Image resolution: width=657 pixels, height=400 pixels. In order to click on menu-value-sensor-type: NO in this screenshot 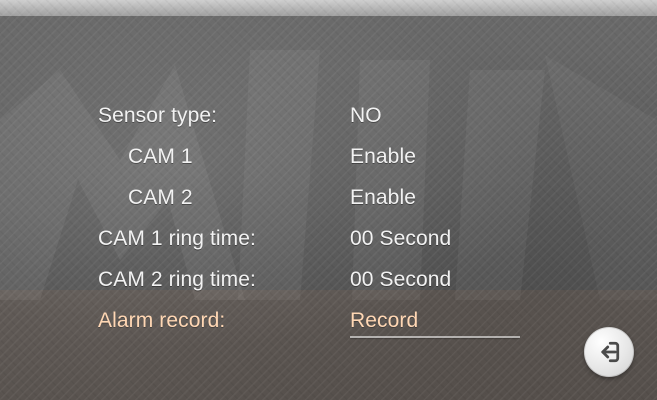, I will do `click(435, 116)`.